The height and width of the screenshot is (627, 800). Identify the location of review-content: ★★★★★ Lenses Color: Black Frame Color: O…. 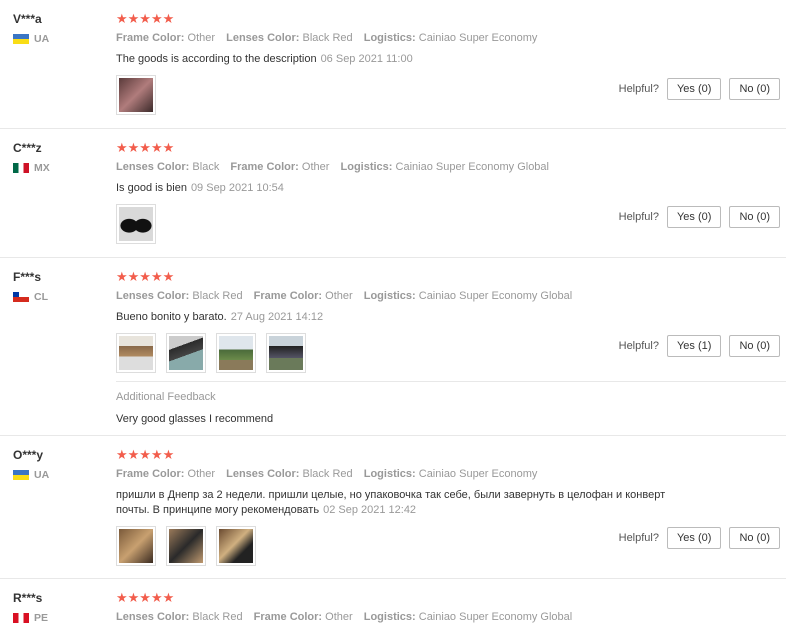
(451, 192).